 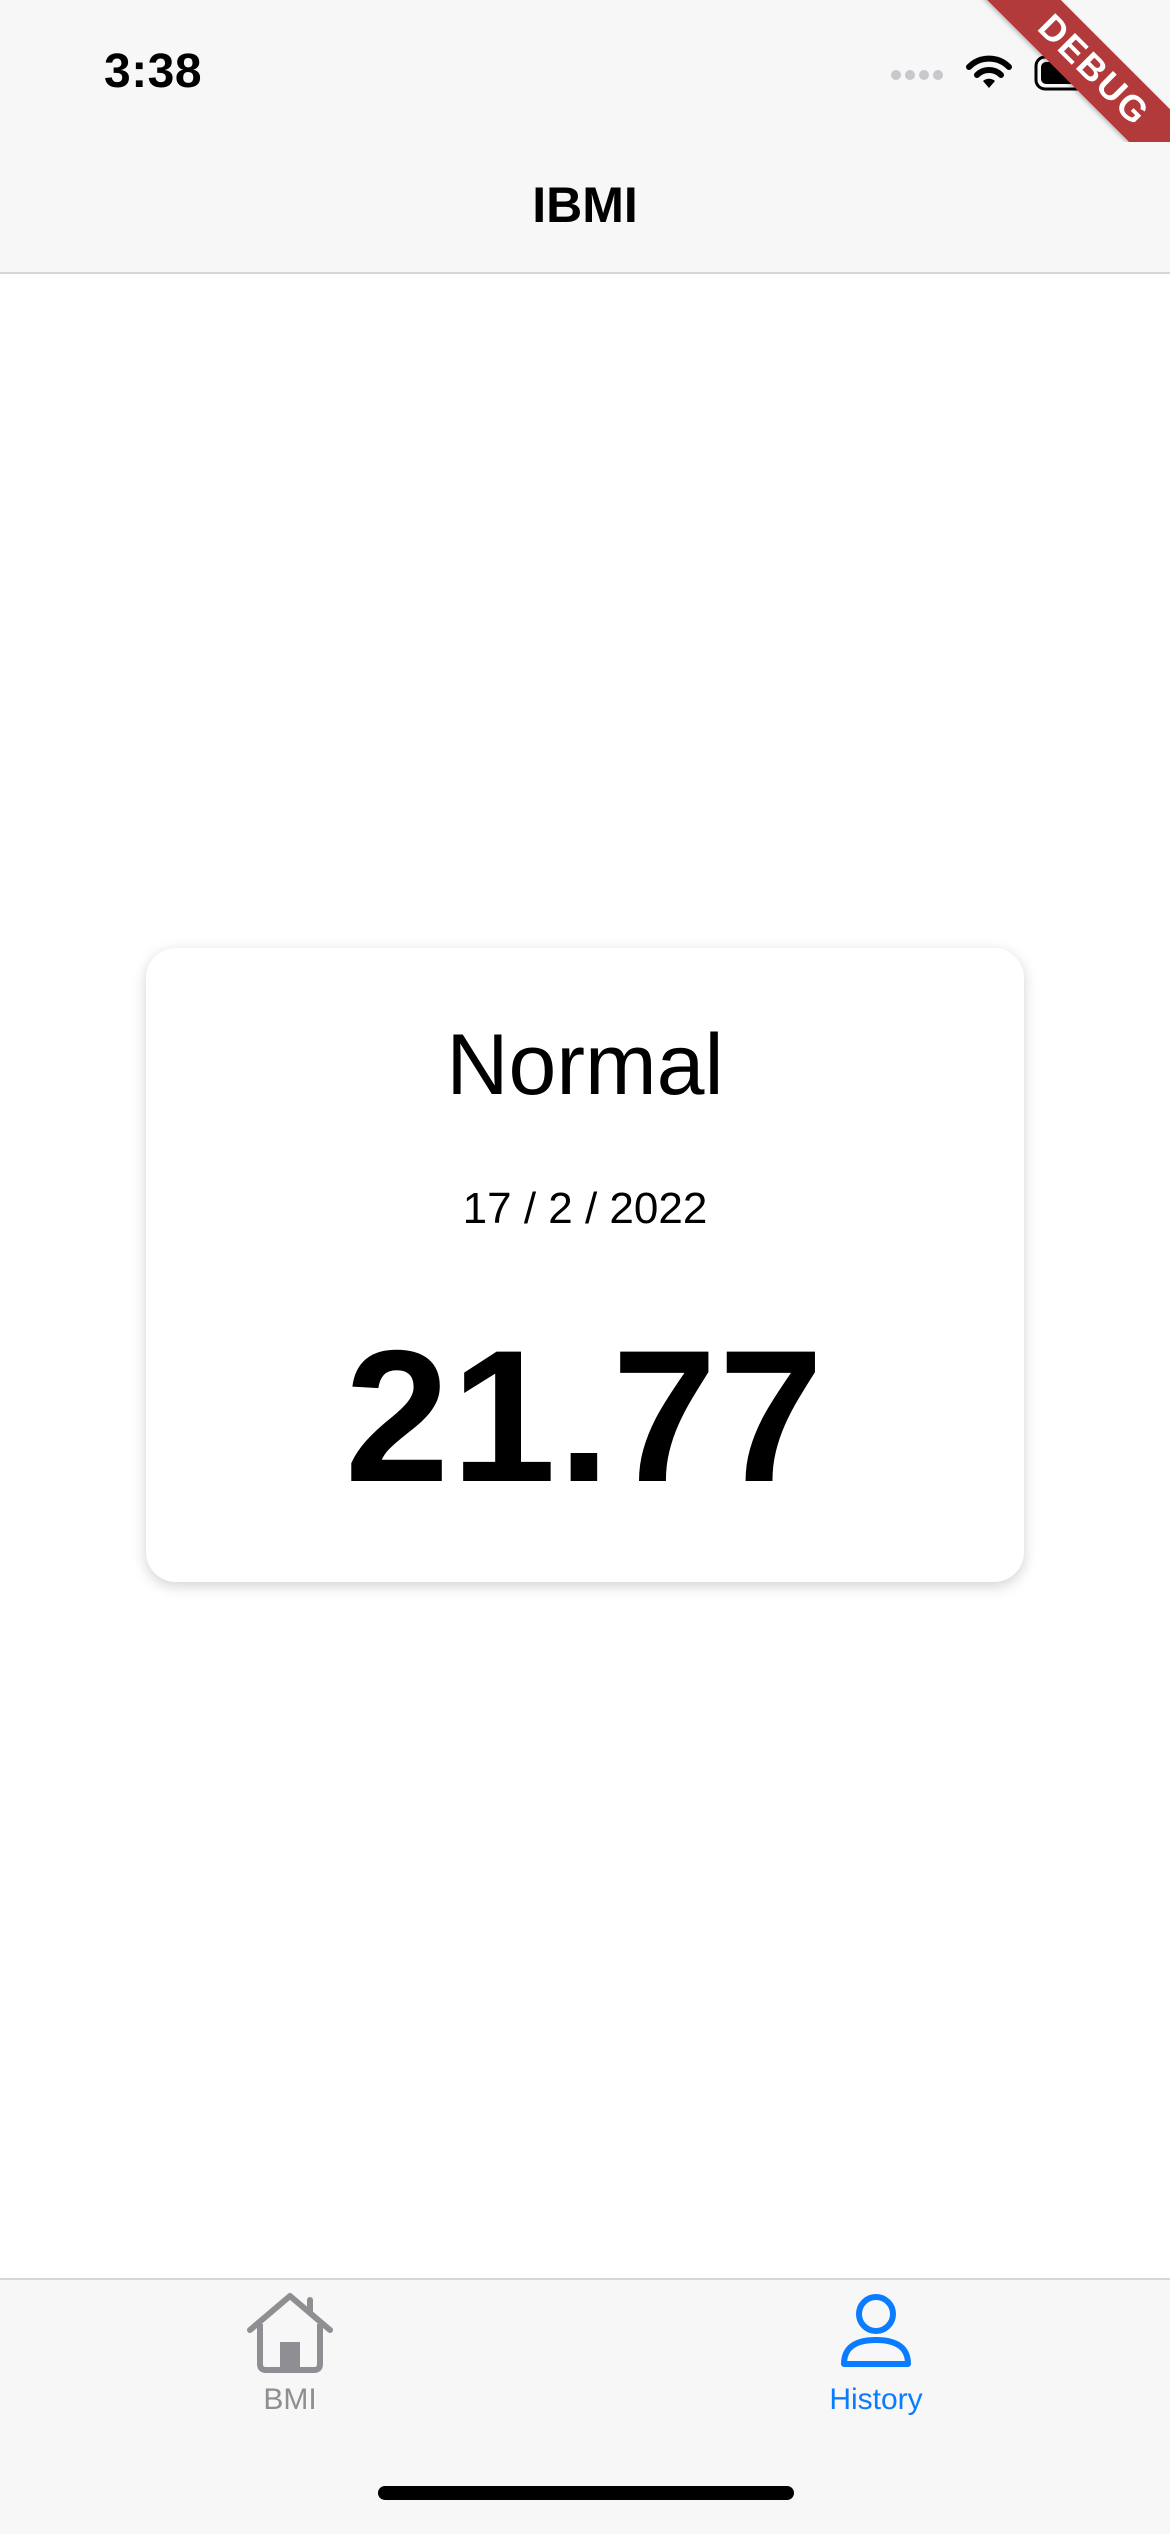 I want to click on page-title: IBMI, so click(x=585, y=205).